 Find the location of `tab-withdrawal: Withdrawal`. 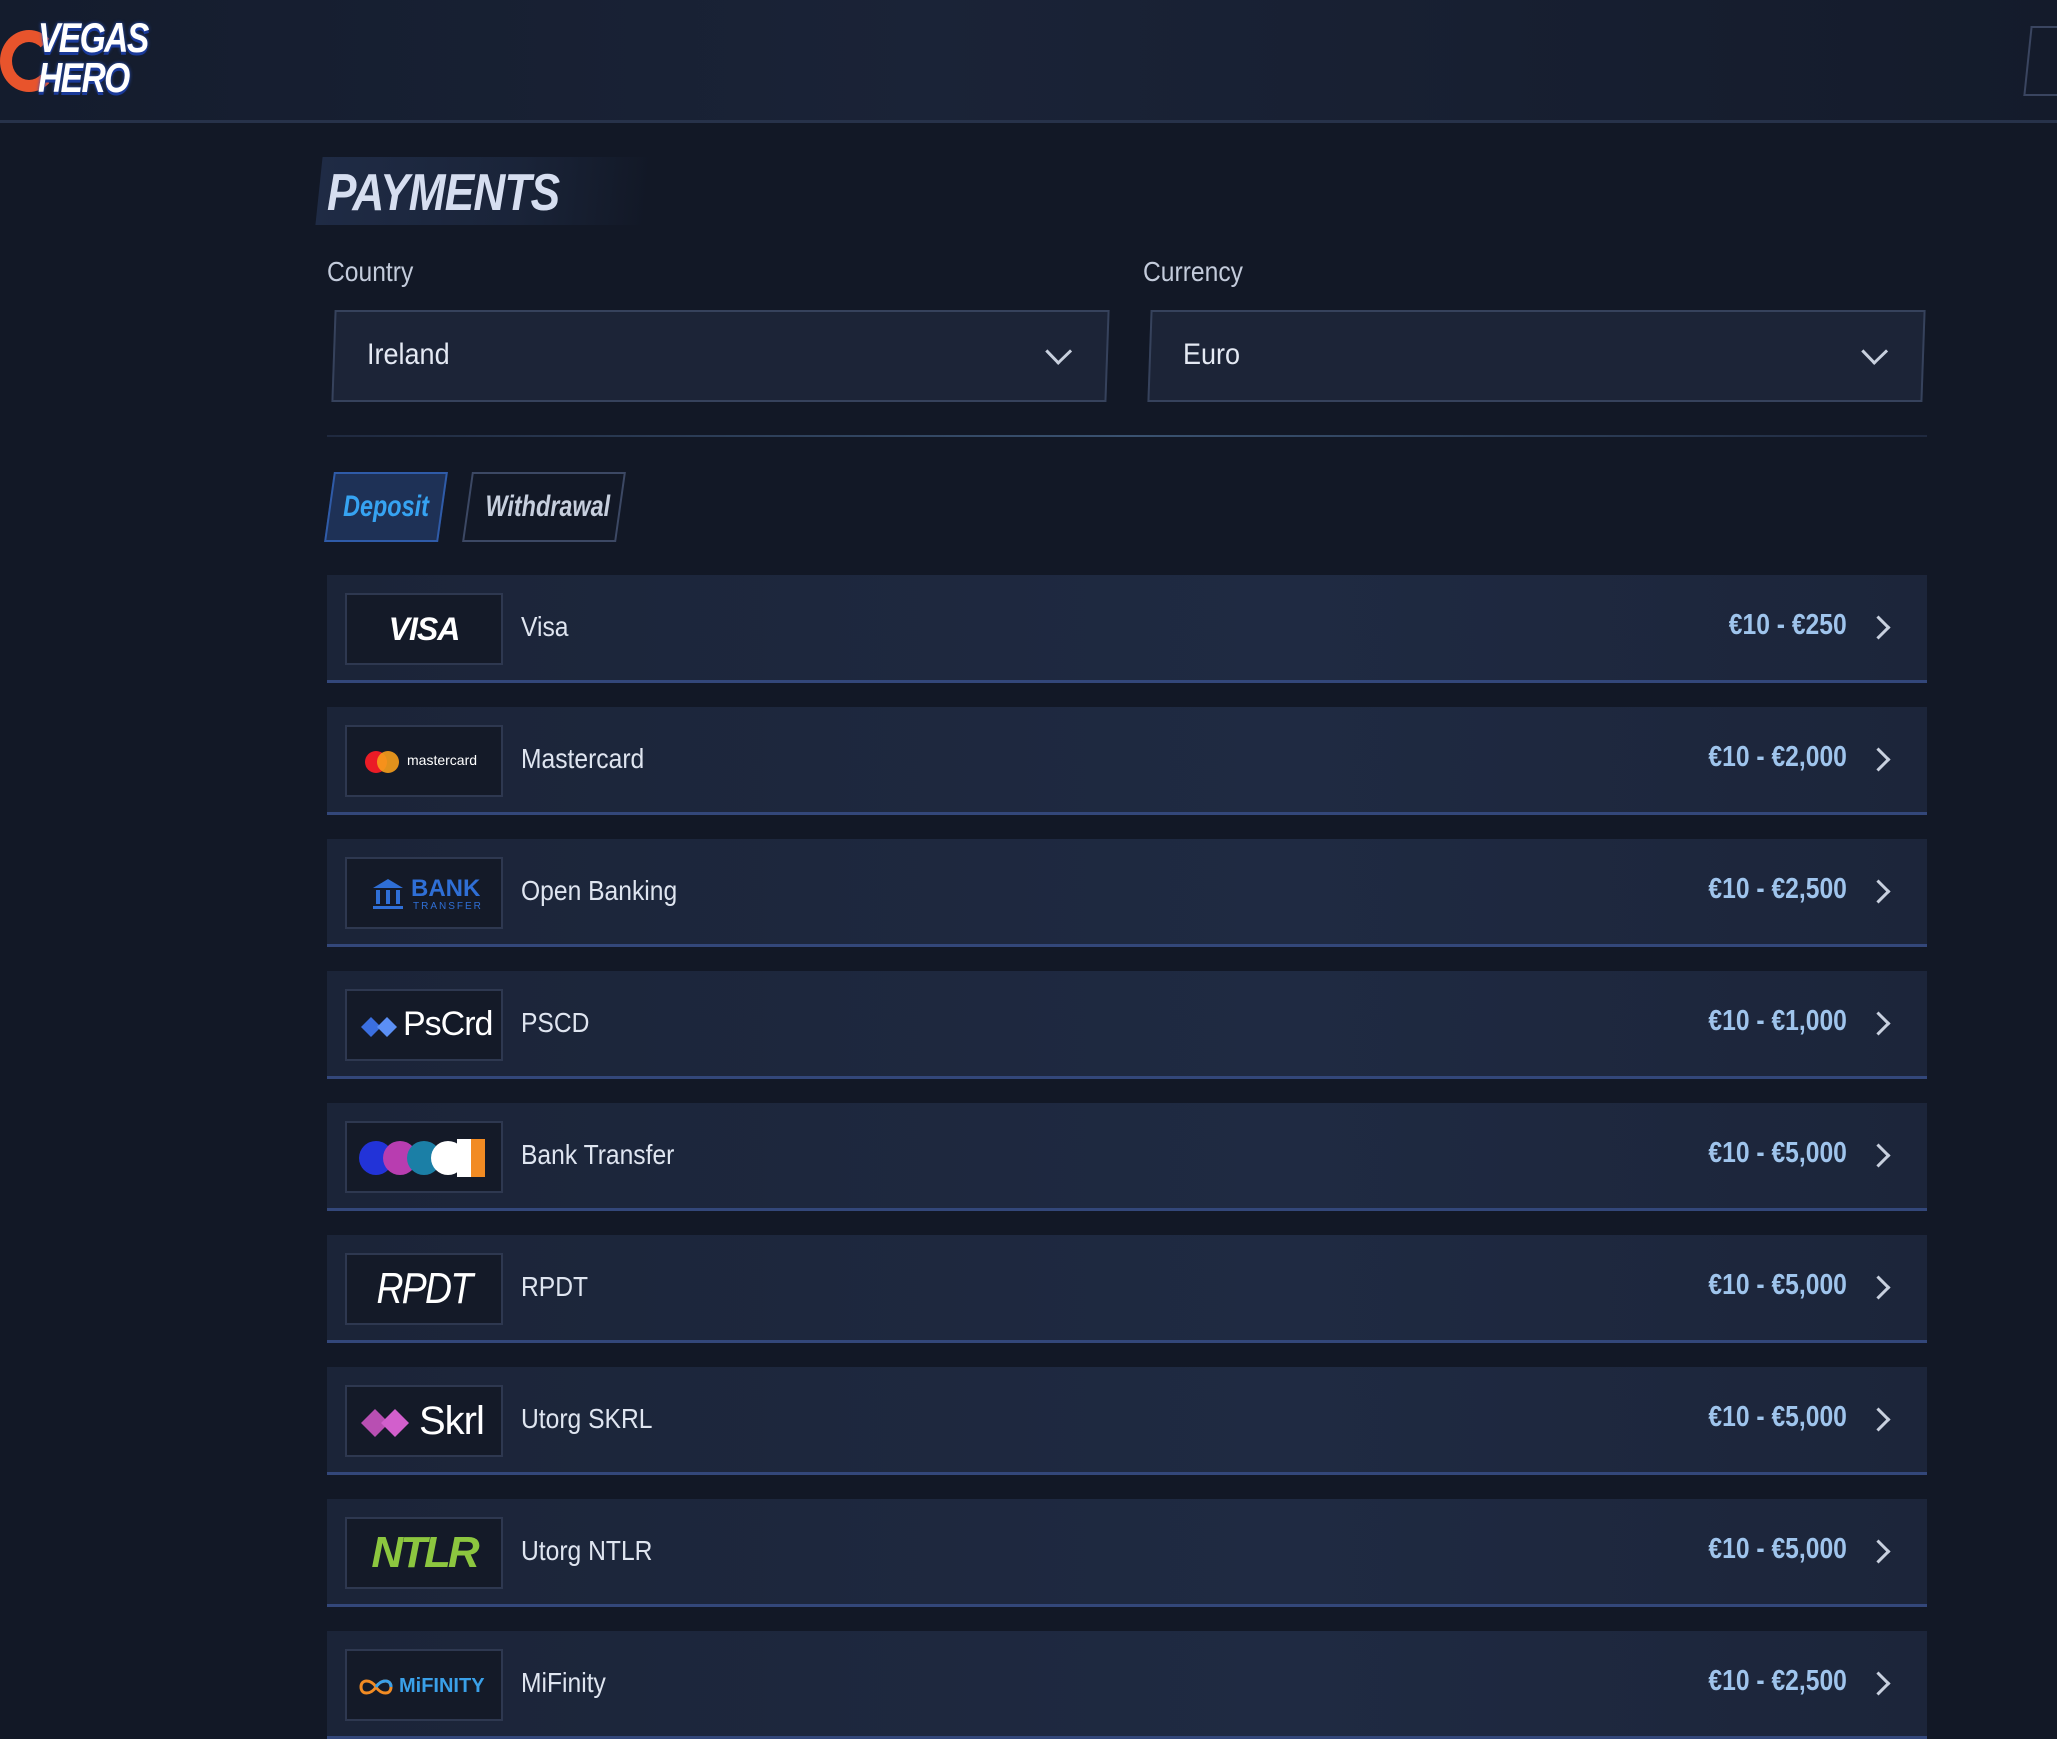

tab-withdrawal: Withdrawal is located at coordinates (544, 507).